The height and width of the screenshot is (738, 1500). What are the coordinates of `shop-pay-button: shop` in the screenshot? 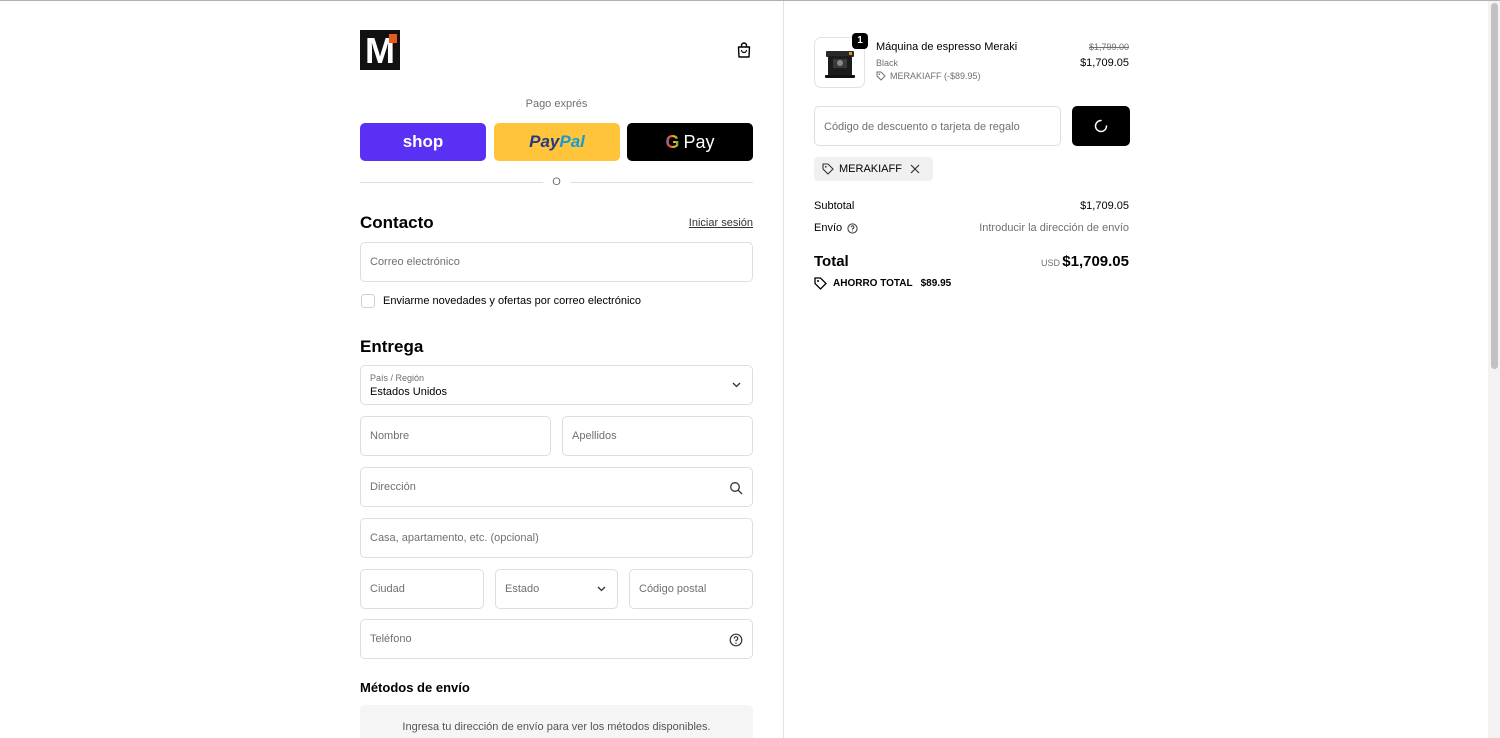 It's located at (423, 142).